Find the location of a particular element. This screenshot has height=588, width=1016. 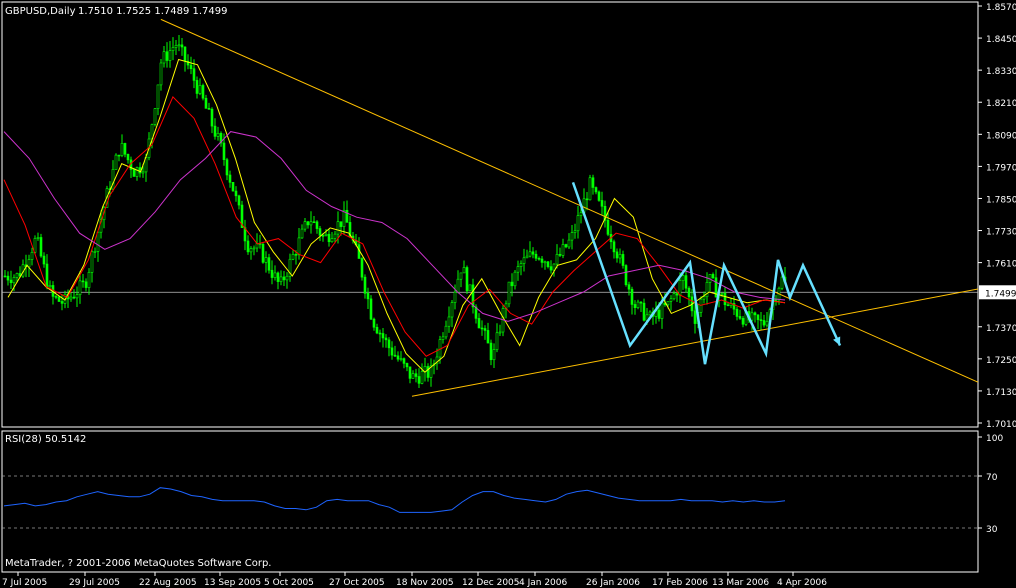

price-tick-label: 1.8450 is located at coordinates (1001, 40).